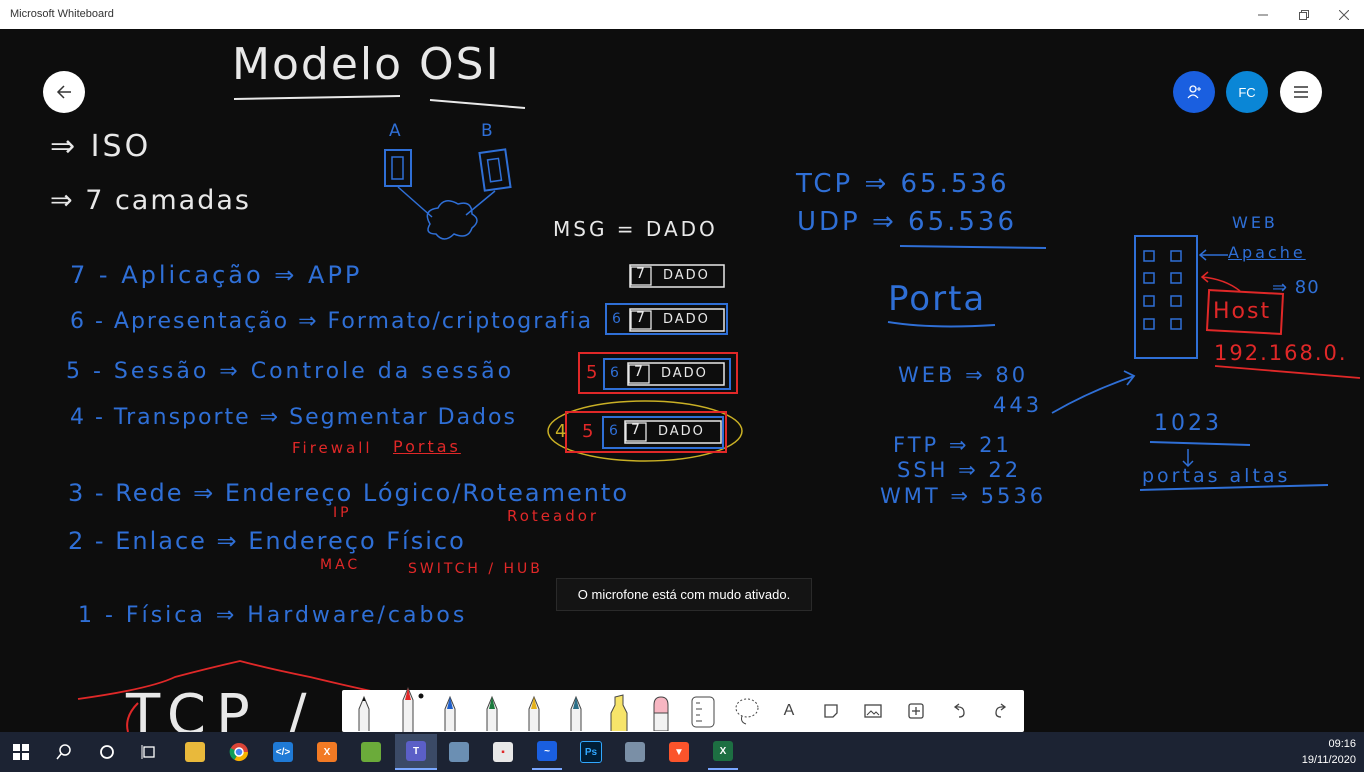 The width and height of the screenshot is (1364, 772). Describe the element at coordinates (907, 222) in the screenshot. I see `udp-ports-note: UDP ⇒ 65.536` at that location.